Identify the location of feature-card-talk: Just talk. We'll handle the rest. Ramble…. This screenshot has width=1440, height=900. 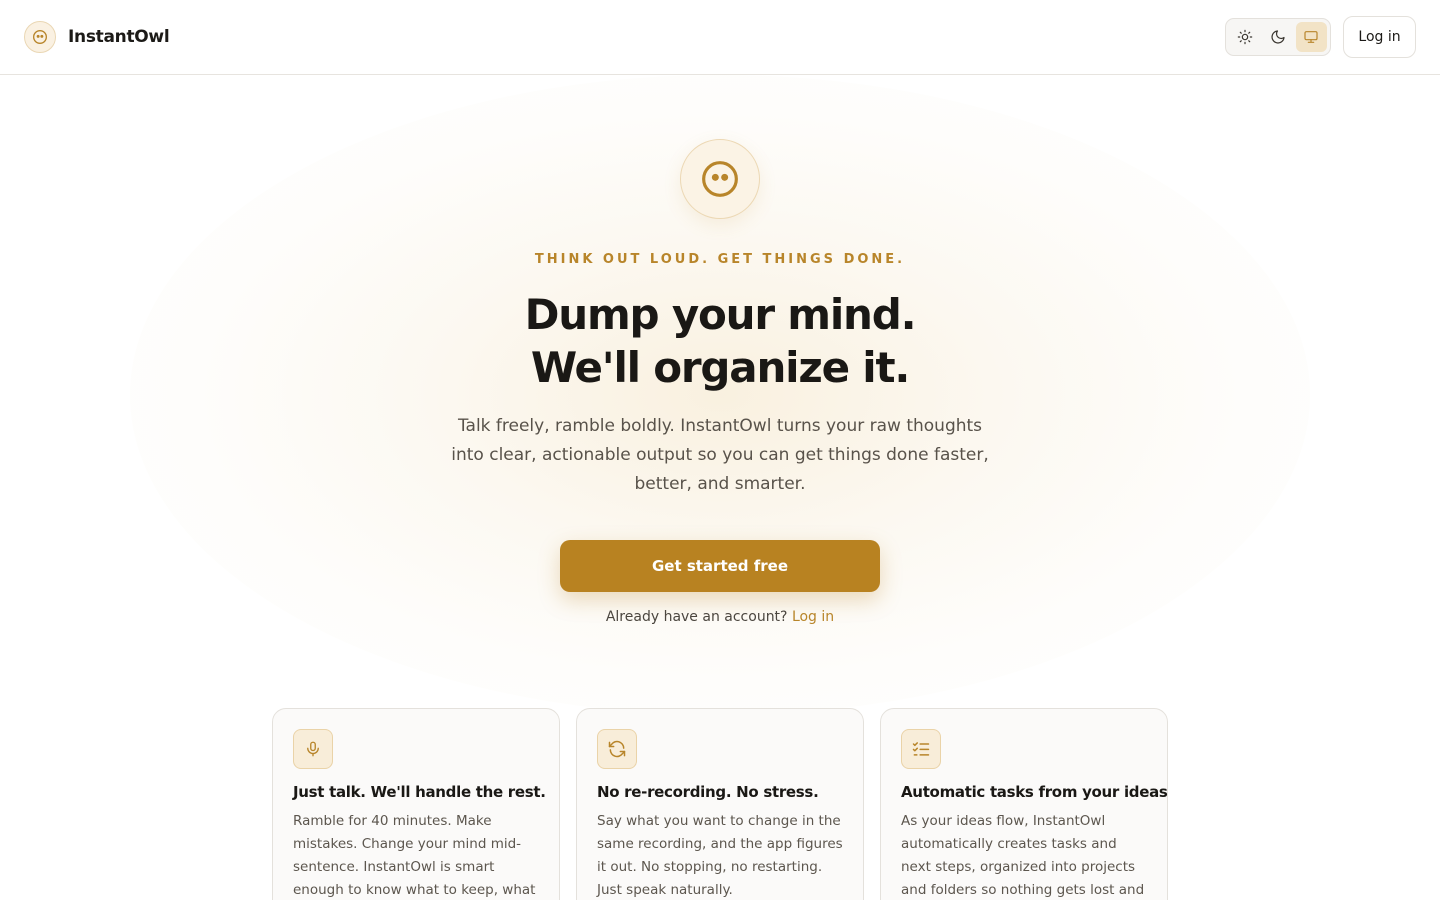
(416, 804).